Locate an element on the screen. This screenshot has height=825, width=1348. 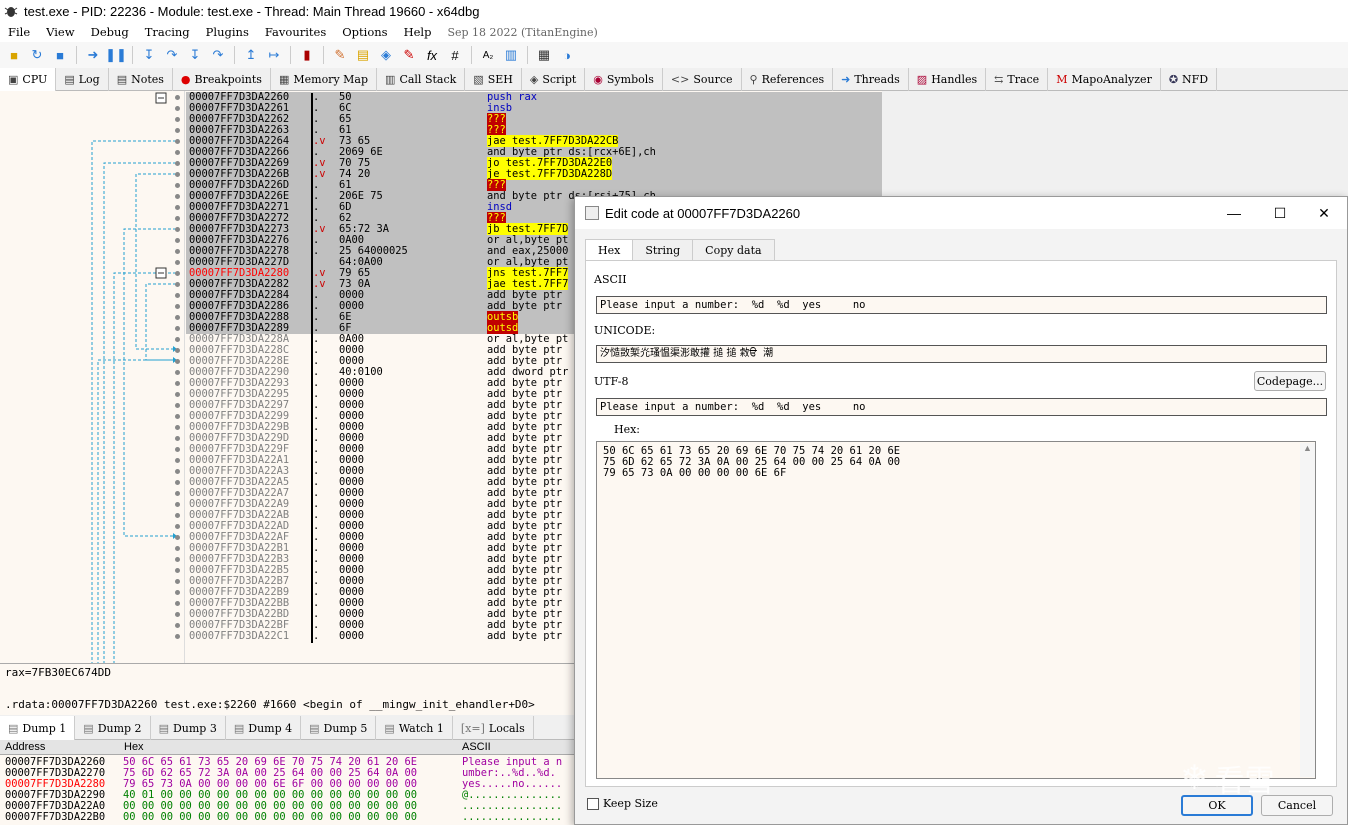
tab-cpu: ▣ CPU is located at coordinates (28, 79).